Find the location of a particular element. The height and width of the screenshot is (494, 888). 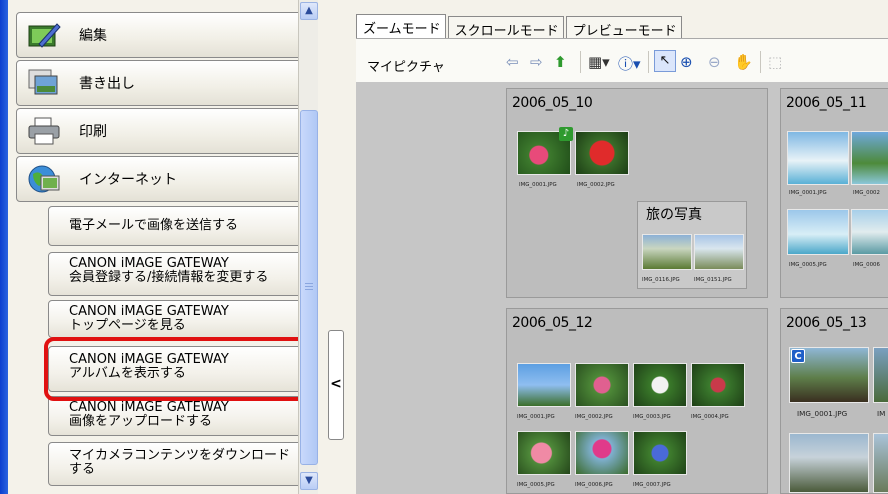

category-label-internet: インターネット is located at coordinates (128, 180).